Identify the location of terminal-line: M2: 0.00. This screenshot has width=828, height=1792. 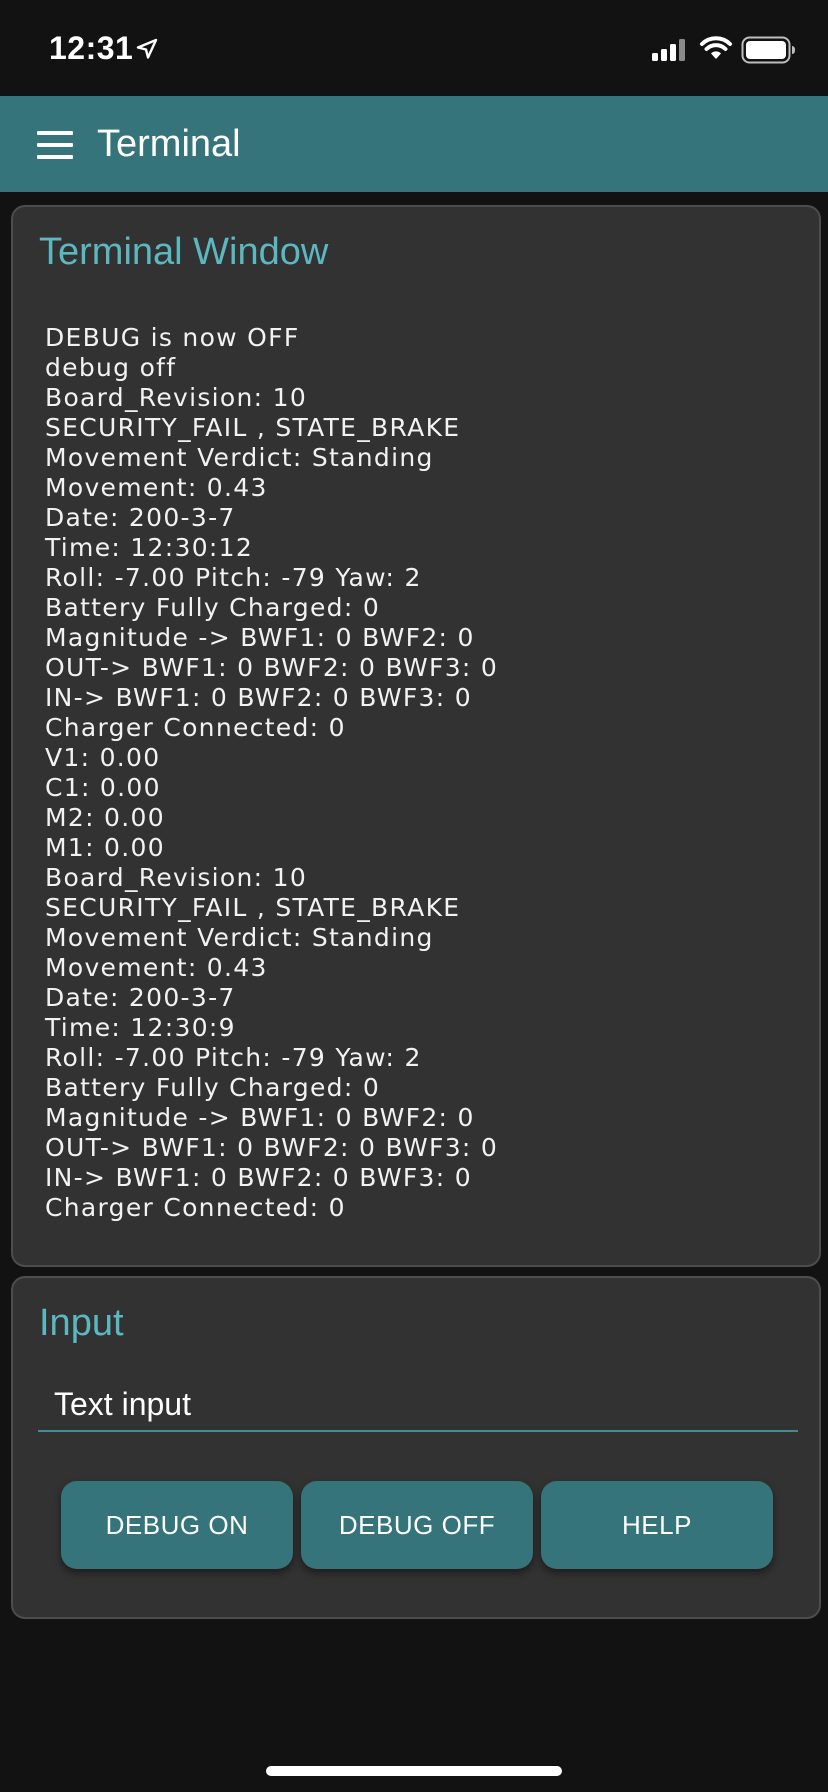
(105, 817).